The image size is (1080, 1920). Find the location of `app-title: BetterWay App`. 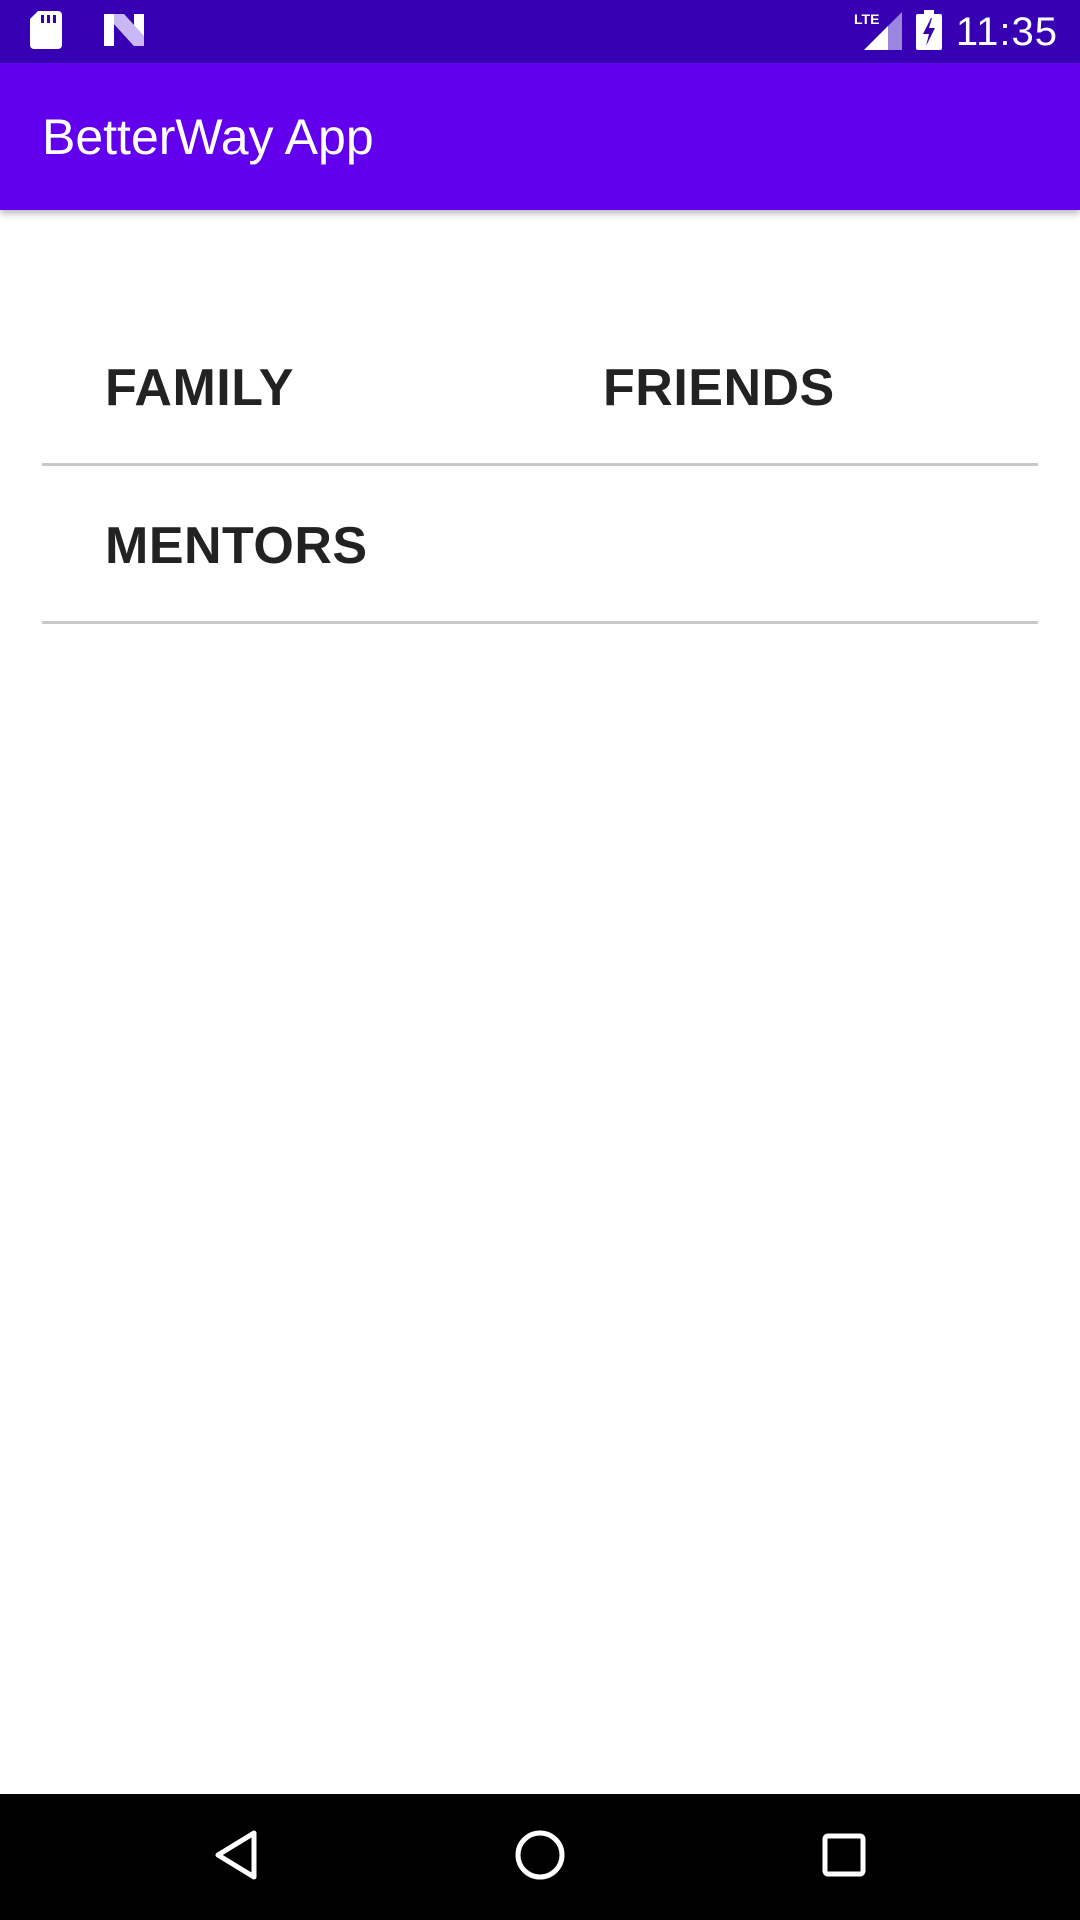

app-title: BetterWay App is located at coordinates (208, 137).